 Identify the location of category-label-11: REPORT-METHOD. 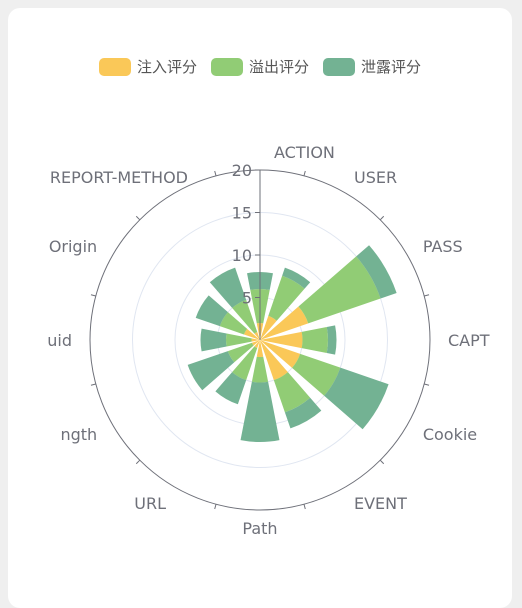
(119, 177).